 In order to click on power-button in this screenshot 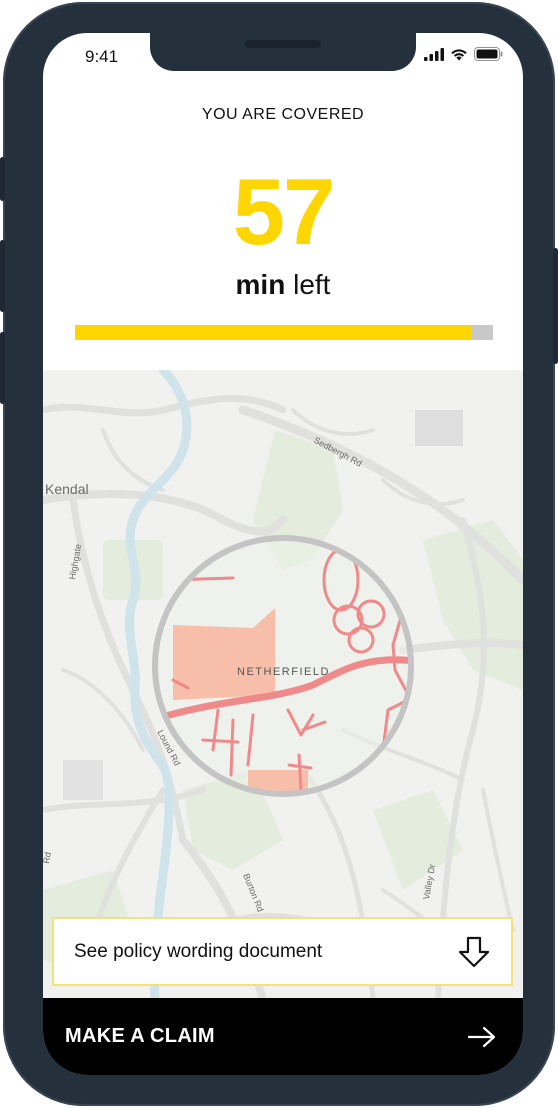, I will do `click(555, 306)`.